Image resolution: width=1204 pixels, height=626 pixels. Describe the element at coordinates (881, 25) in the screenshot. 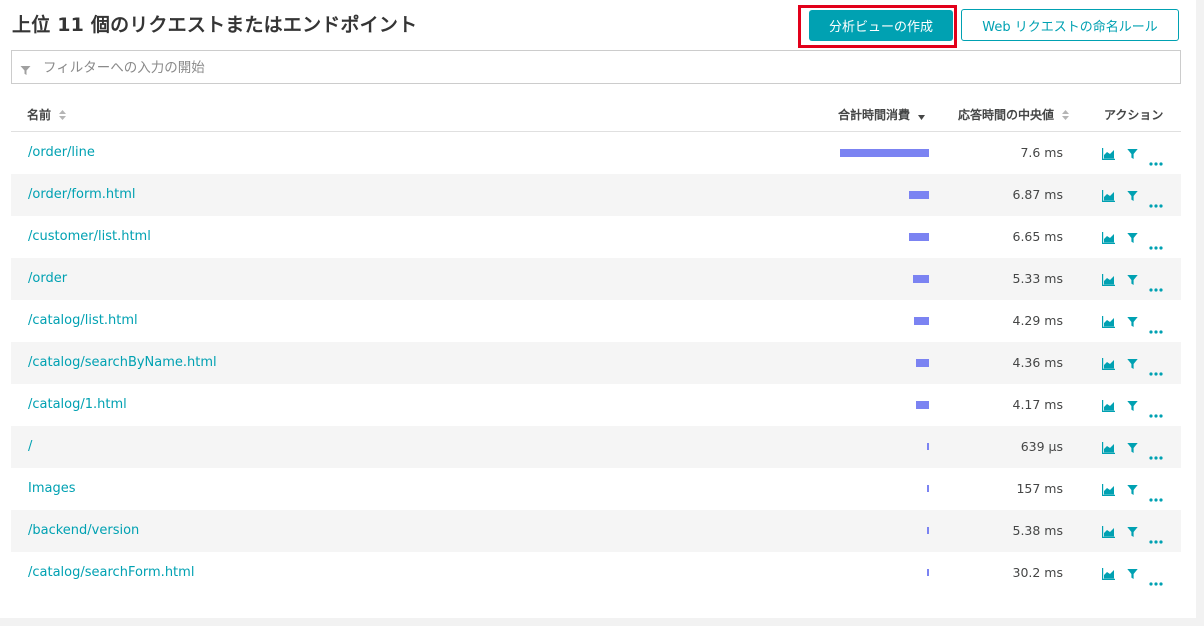

I see `create-analysis-view-button: 分析ビューの作成` at that location.